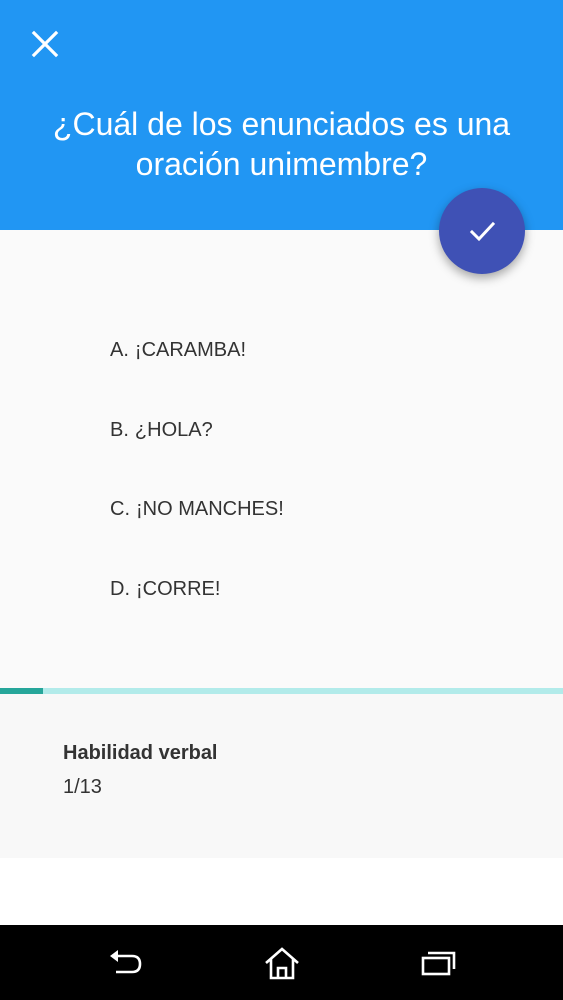 The image size is (563, 1000). I want to click on back-icon, so click(126, 962).